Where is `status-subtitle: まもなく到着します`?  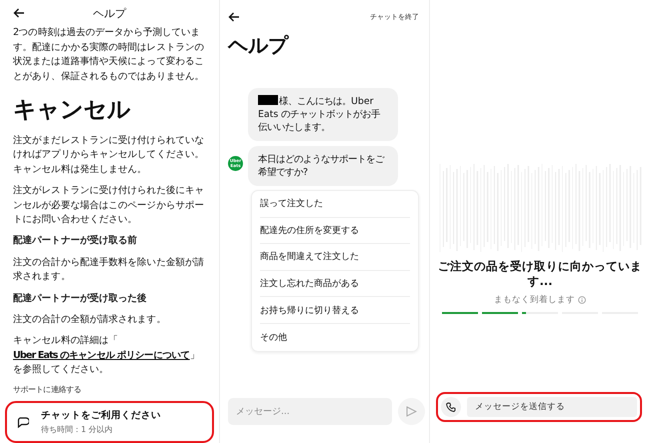
status-subtitle: まもなく到着します is located at coordinates (534, 300).